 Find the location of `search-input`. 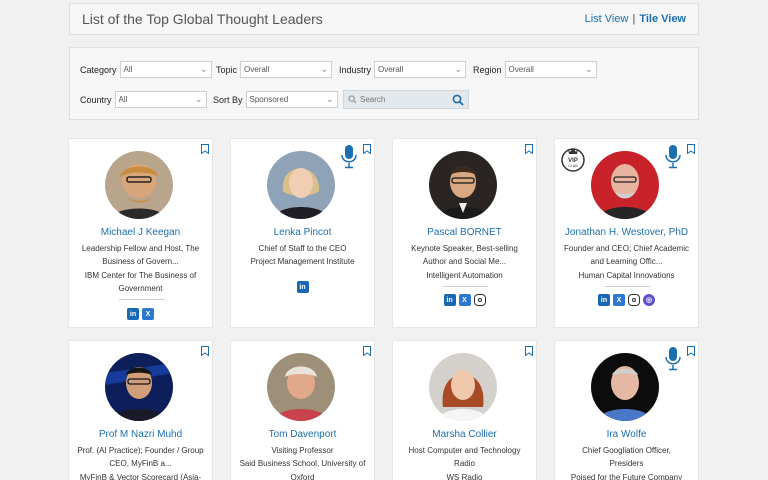

search-input is located at coordinates (404, 99).